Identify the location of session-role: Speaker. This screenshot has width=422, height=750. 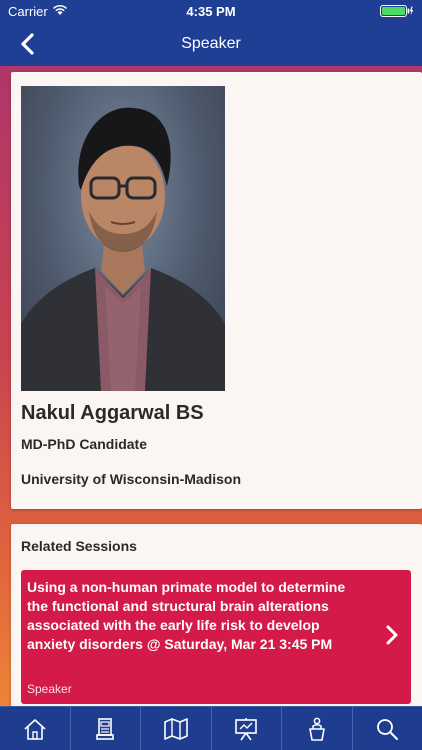
(49, 689).